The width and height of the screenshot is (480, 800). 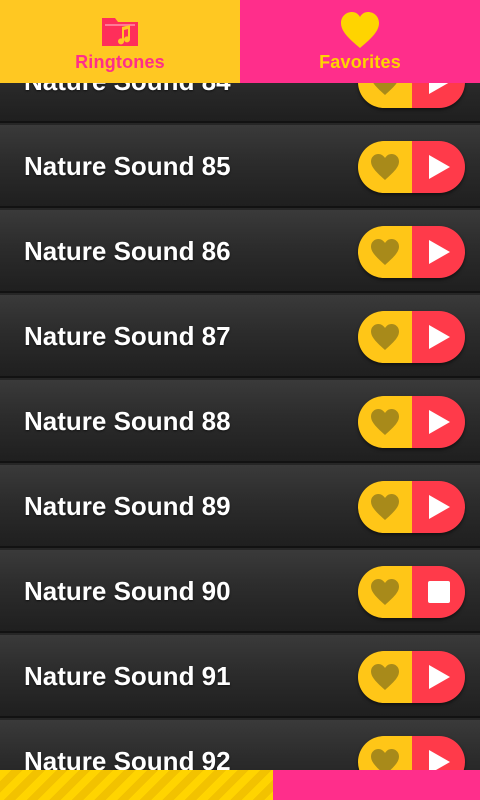 I want to click on bottom-banner, so click(x=240, y=785).